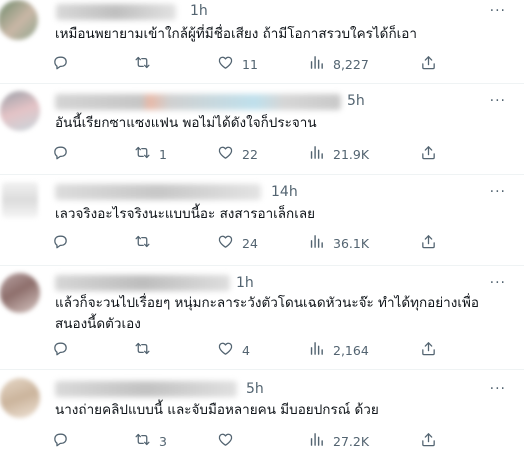 This screenshot has width=524, height=455. Describe the element at coordinates (284, 192) in the screenshot. I see `post-time: 14h` at that location.